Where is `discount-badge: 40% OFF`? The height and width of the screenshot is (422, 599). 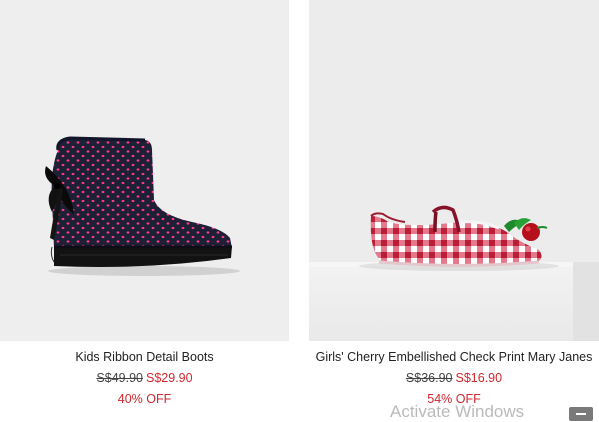
discount-badge: 40% OFF is located at coordinates (144, 399).